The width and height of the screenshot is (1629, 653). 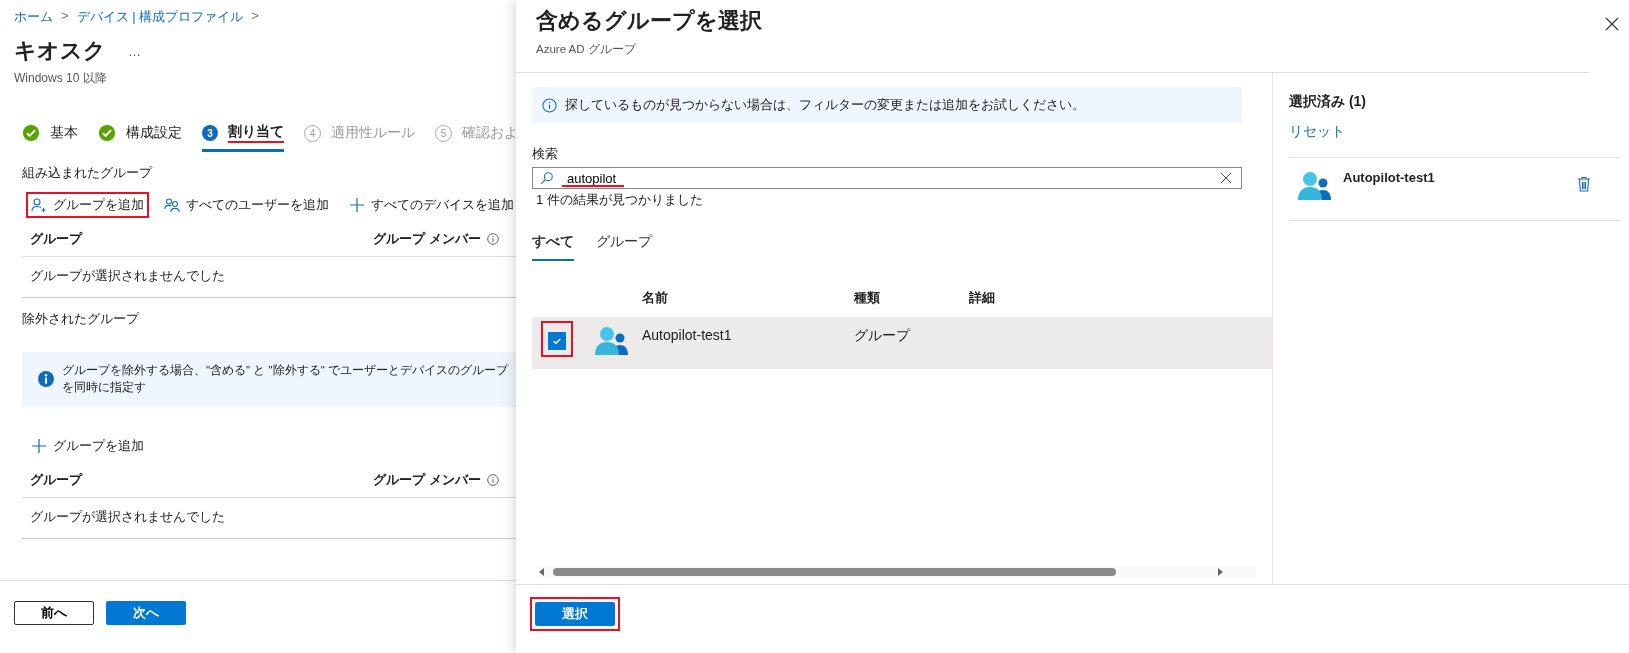 I want to click on banner-text: グループを除外する場合、"含める" と "除外する" でユーザーとデバイスのグループを同時に指定す, so click(x=286, y=379).